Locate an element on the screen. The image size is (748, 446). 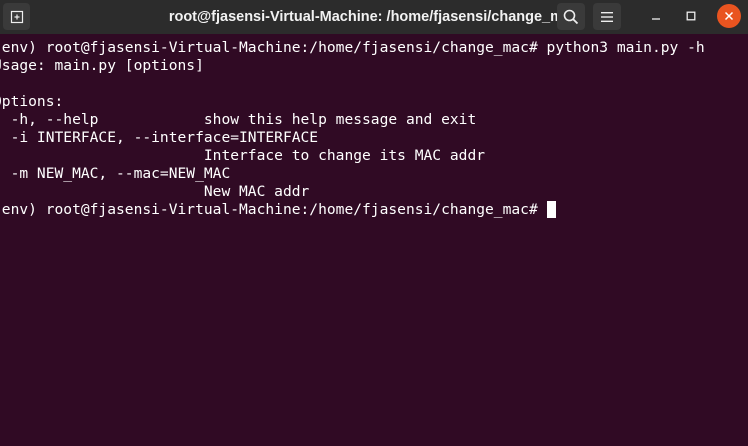
hamburger-menu-icon is located at coordinates (607, 16).